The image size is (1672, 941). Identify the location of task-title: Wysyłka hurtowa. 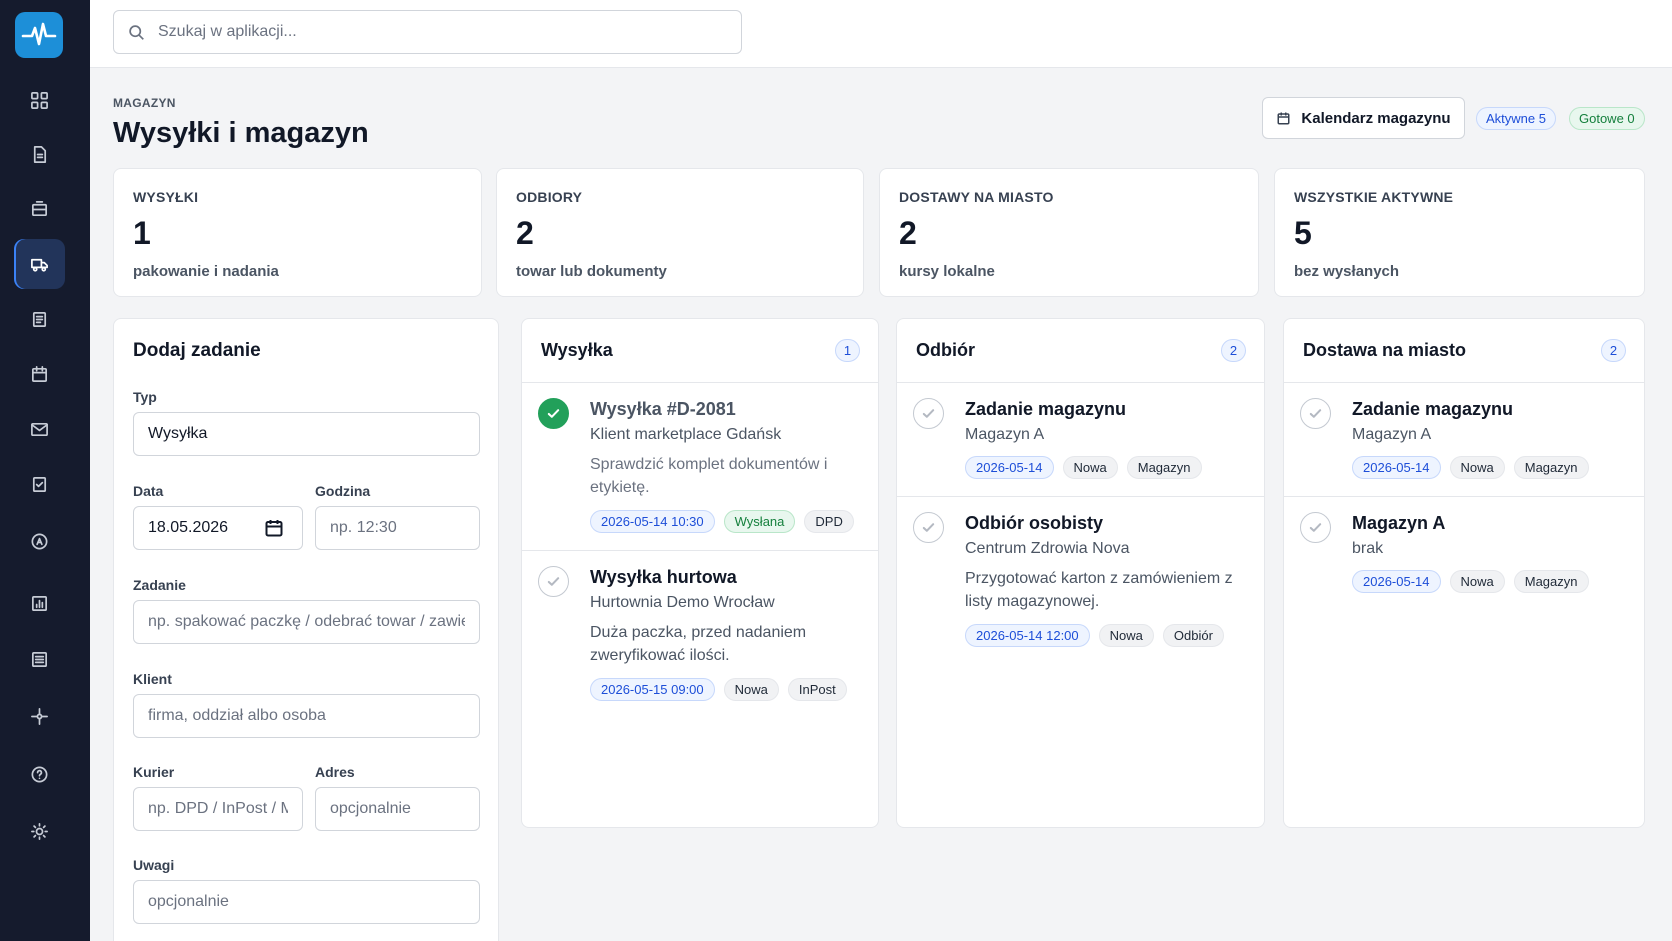
(663, 577).